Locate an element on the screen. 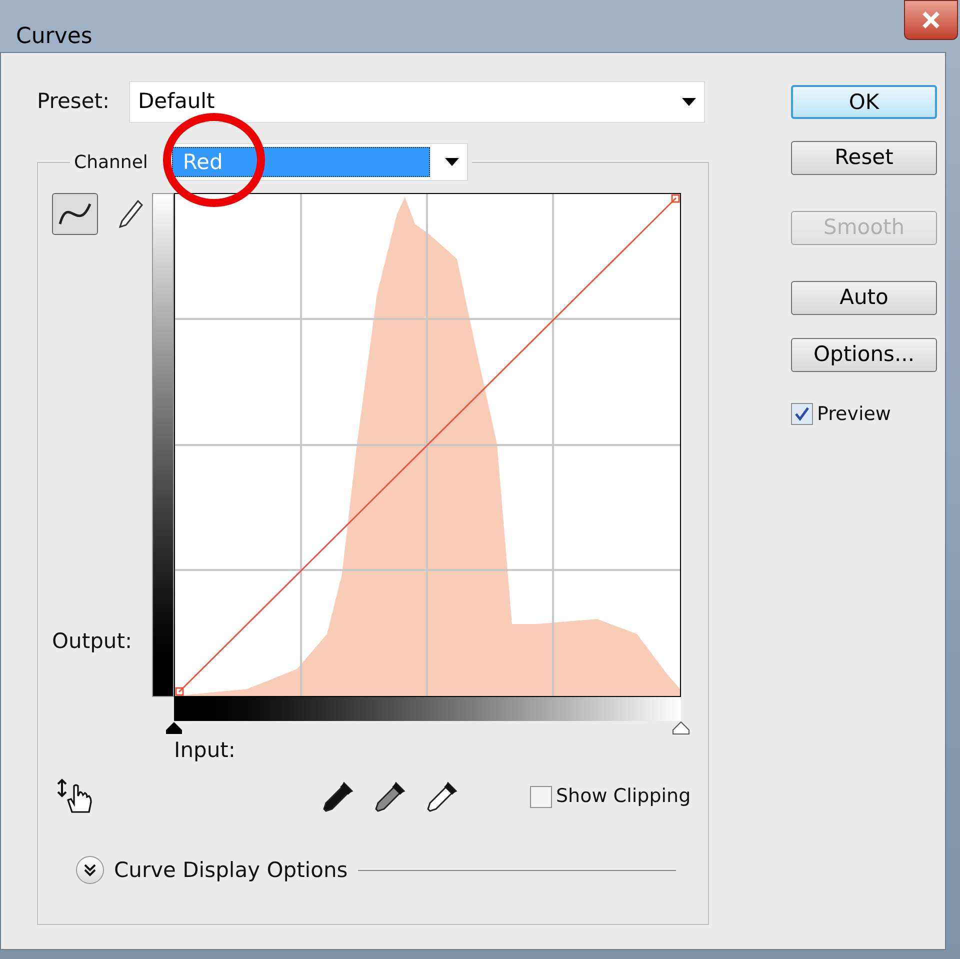 The height and width of the screenshot is (959, 960). expand-toggle-button is located at coordinates (90, 870).